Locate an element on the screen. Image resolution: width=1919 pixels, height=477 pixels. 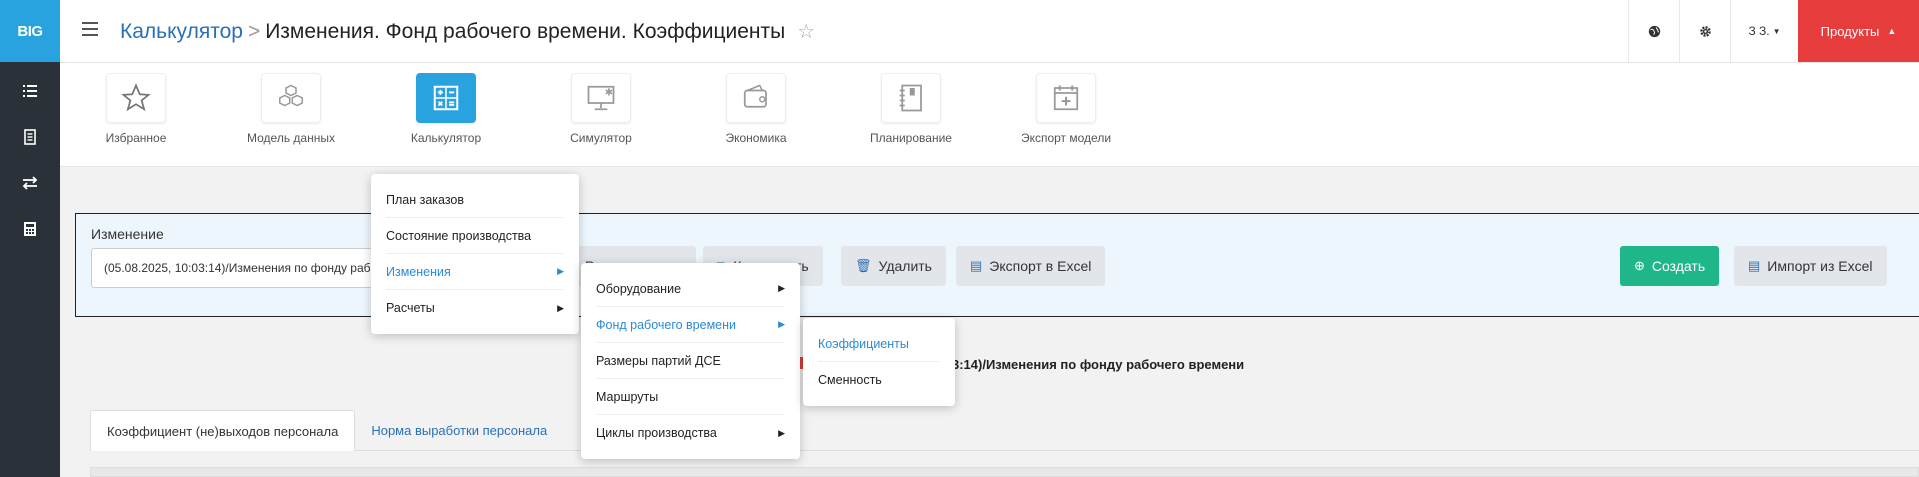
menu-item-label: Оборудование is located at coordinates (639, 288).